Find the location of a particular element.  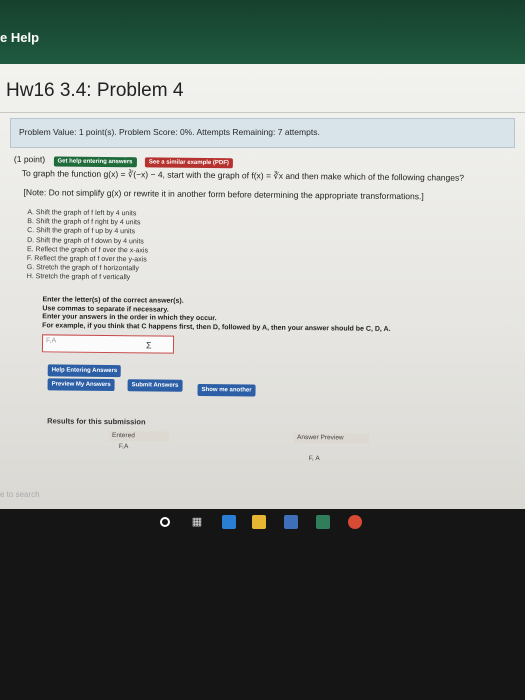

results-title: Results for this submission is located at coordinates (96, 421).